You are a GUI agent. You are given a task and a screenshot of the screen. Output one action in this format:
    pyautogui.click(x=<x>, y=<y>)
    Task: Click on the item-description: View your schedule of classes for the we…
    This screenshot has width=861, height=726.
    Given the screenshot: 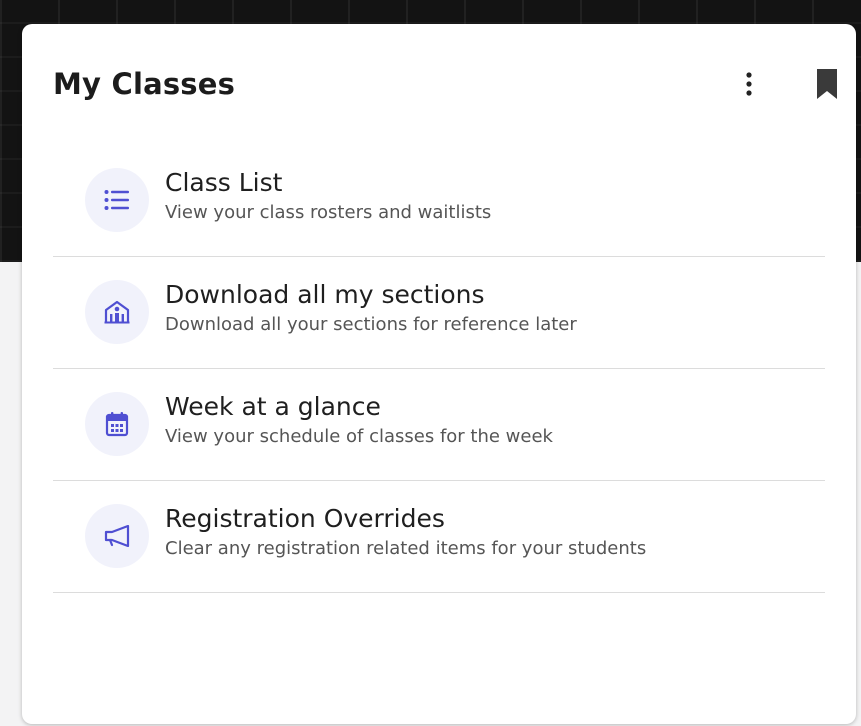 What is the action you would take?
    pyautogui.click(x=359, y=436)
    